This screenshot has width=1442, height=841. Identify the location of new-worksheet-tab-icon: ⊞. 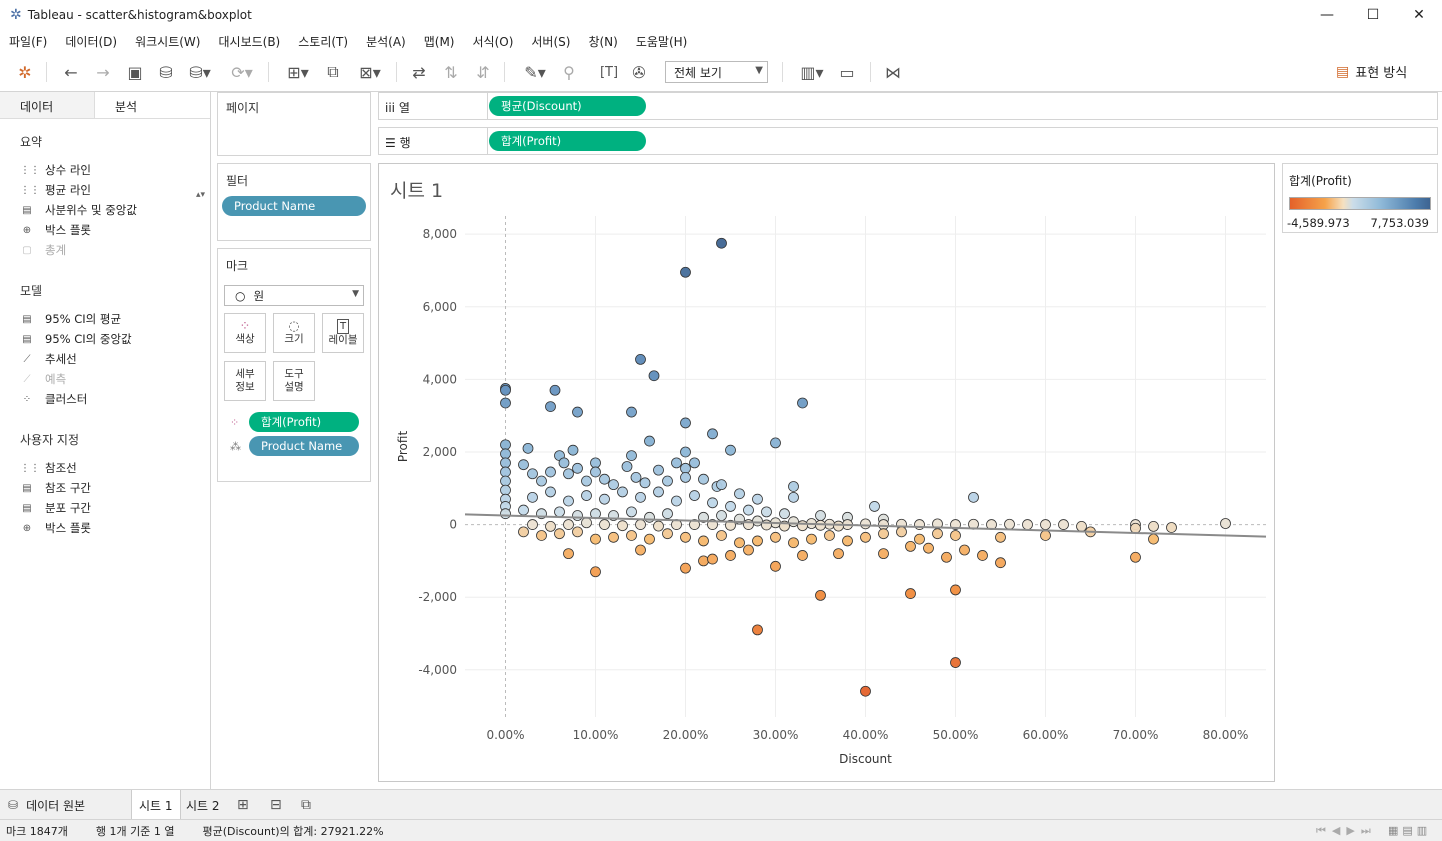
(243, 805).